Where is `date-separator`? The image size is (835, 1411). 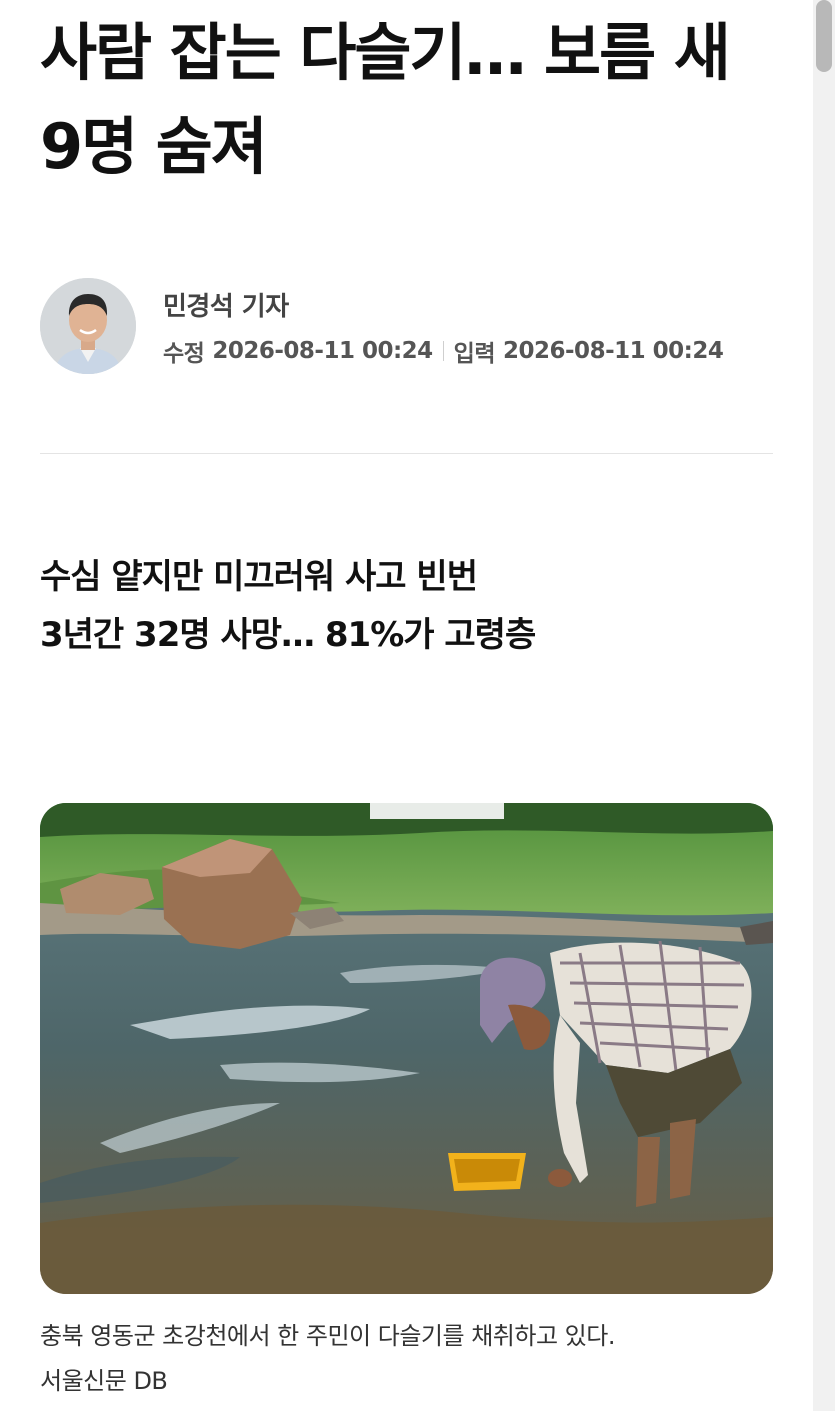 date-separator is located at coordinates (443, 351).